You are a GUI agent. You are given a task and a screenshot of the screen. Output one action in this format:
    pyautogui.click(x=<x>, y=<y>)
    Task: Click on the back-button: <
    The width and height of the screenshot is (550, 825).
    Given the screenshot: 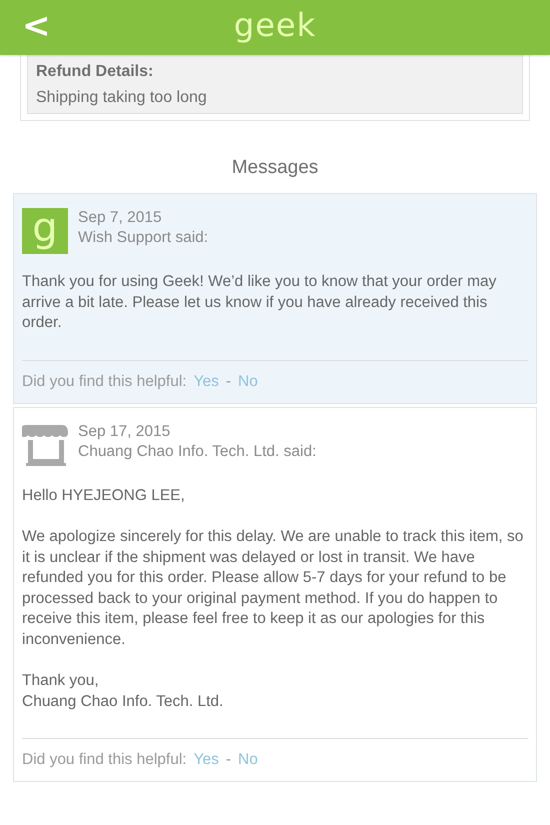 What is the action you would take?
    pyautogui.click(x=36, y=27)
    